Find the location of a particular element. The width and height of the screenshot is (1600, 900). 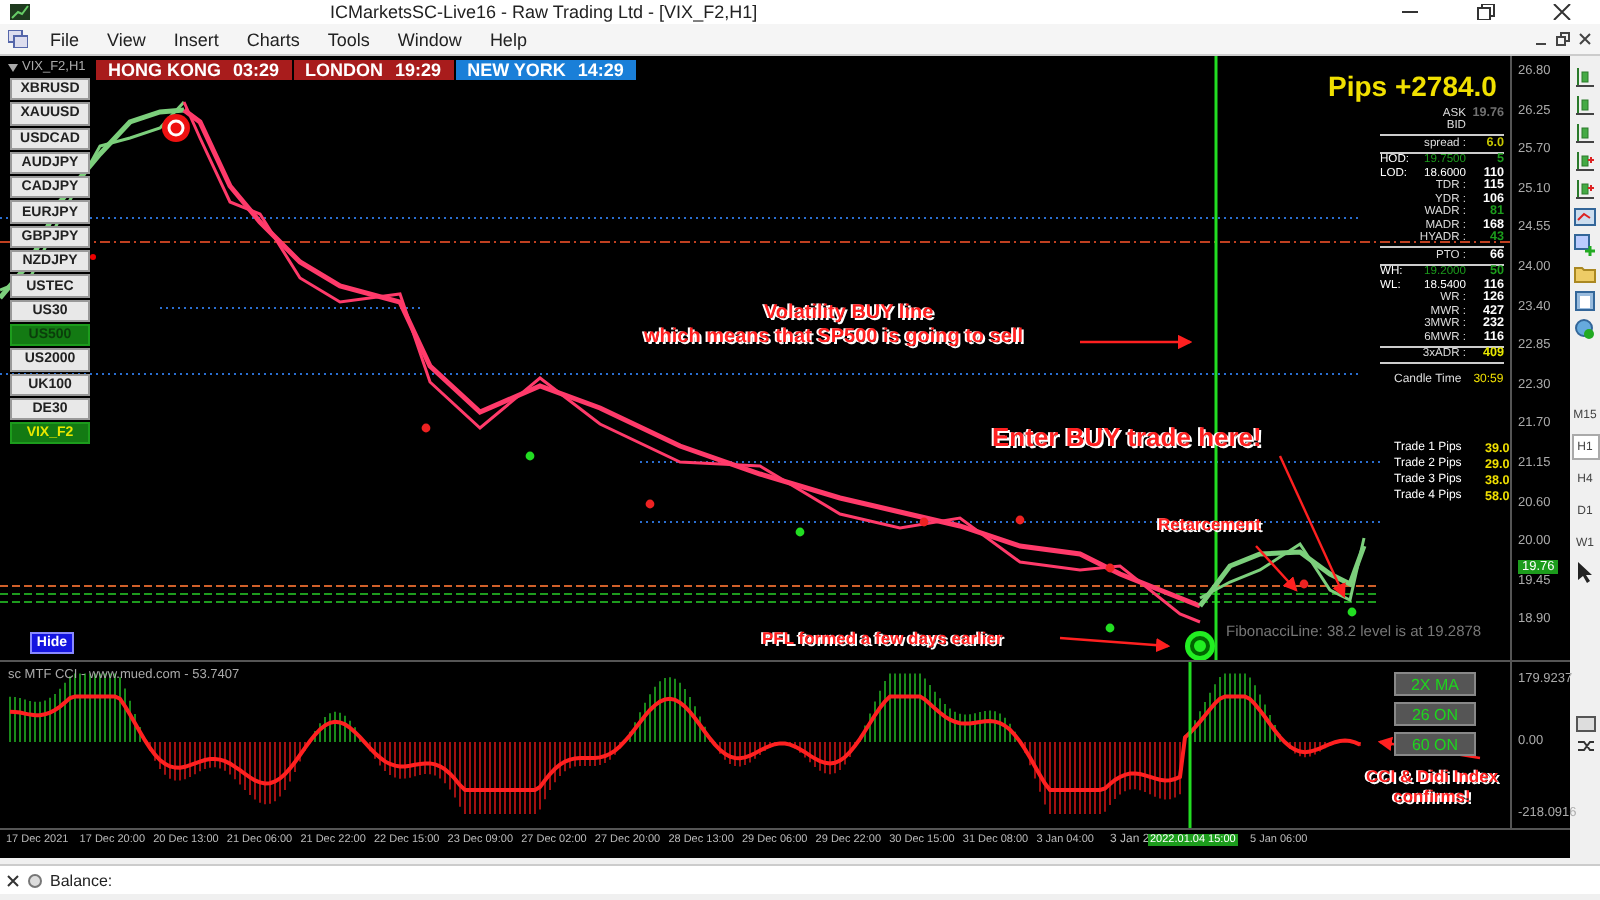

annotation-text: PFL formed a few days earlier is located at coordinates (882, 638).